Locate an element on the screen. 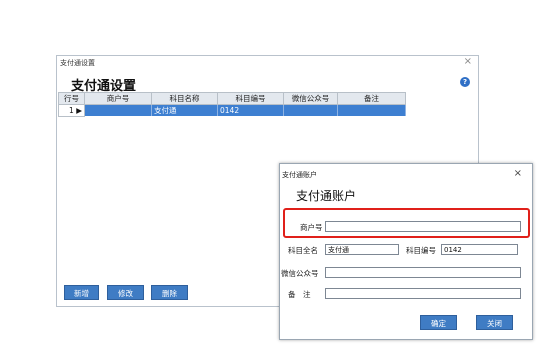  table-header: 行号 商户号 科目名称 科目编号 微信公众号 备注 is located at coordinates (232, 98).